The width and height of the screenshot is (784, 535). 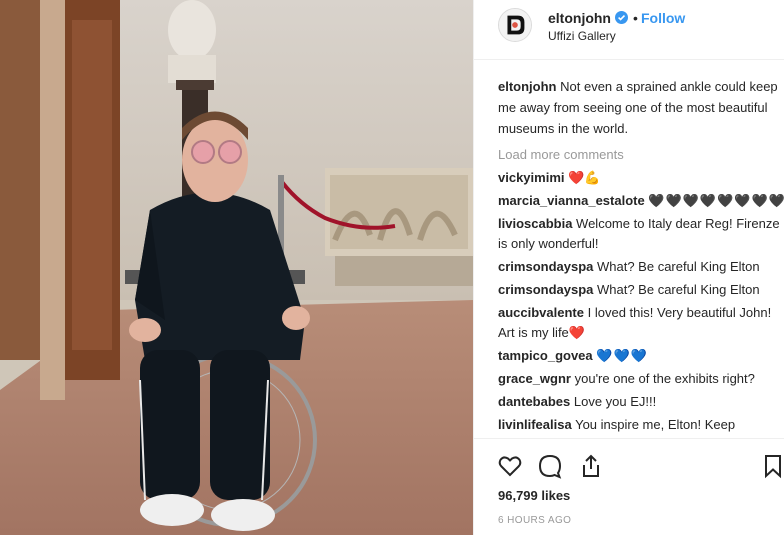 I want to click on post-timestamp: 6 HOURS AGO, so click(x=534, y=520).